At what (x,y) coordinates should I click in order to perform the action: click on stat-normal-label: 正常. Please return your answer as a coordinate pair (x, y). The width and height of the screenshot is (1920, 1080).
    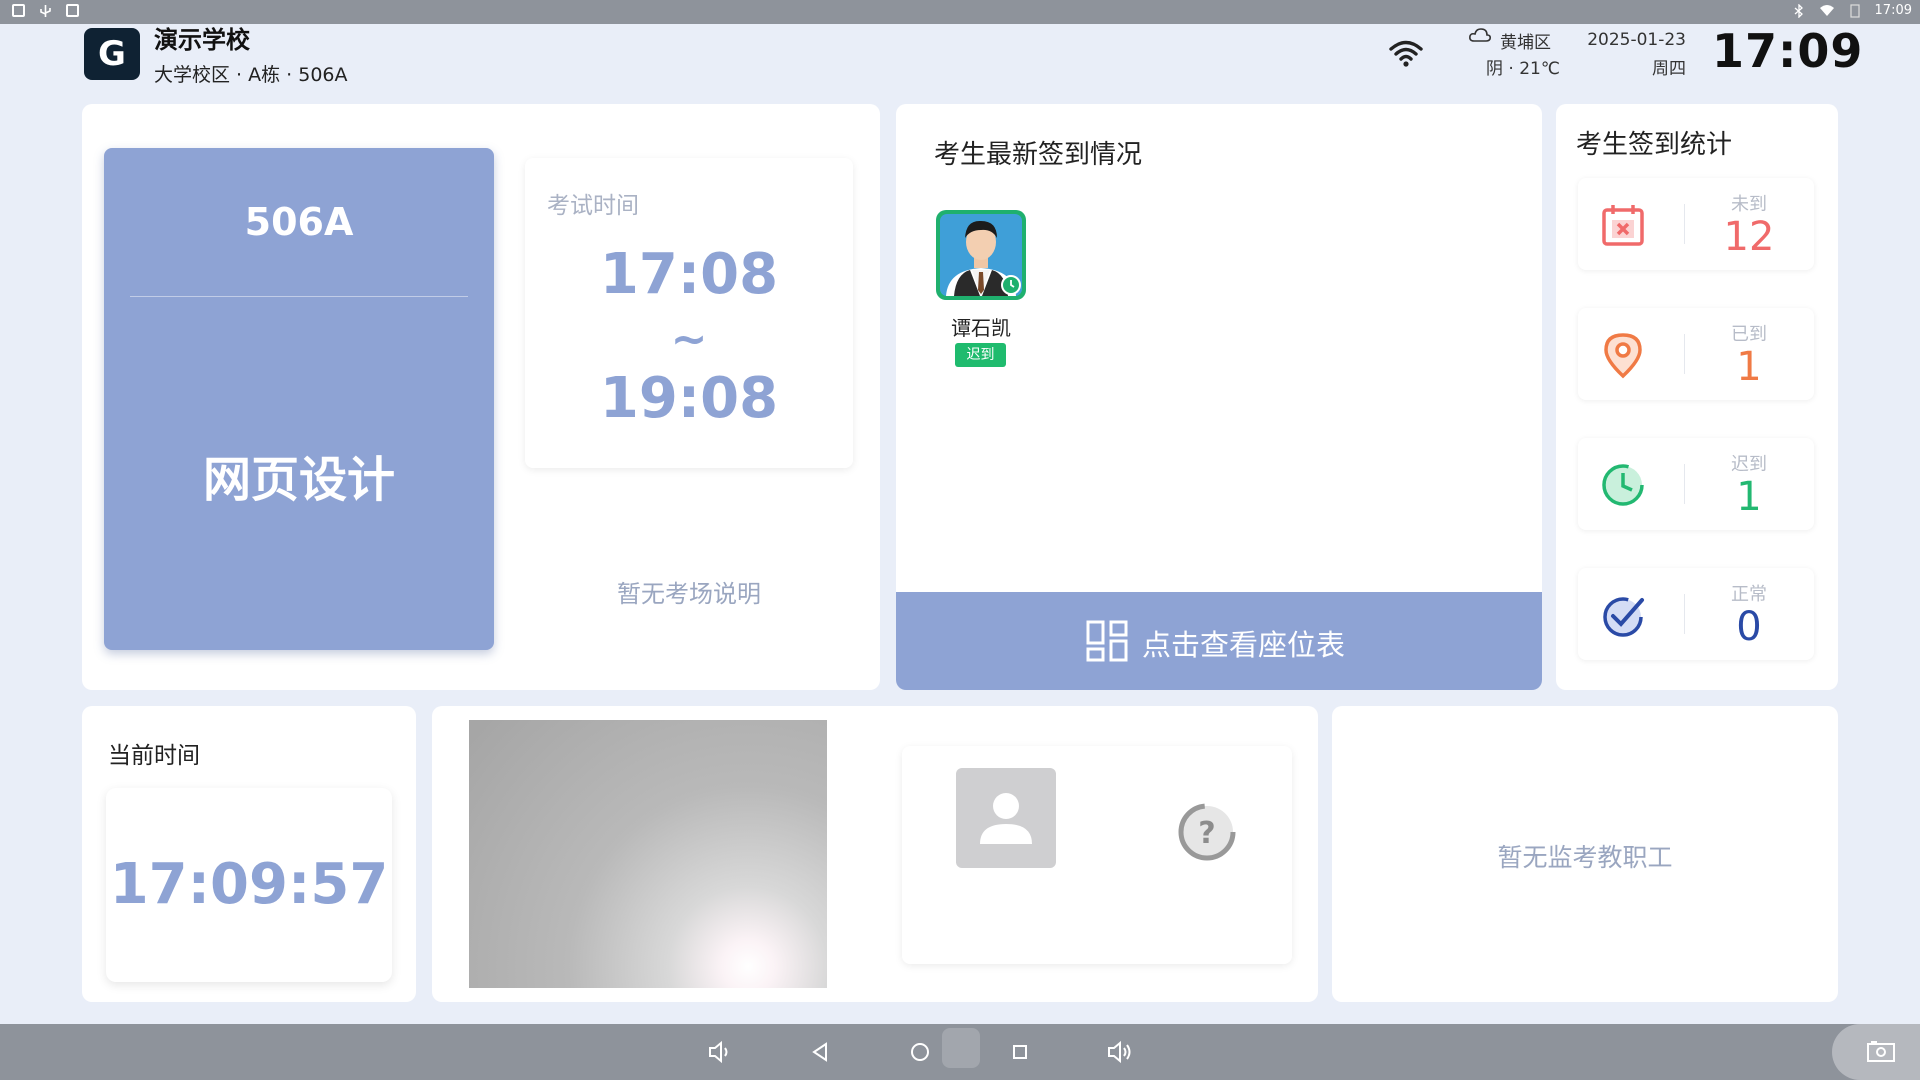
    Looking at the image, I should click on (1749, 594).